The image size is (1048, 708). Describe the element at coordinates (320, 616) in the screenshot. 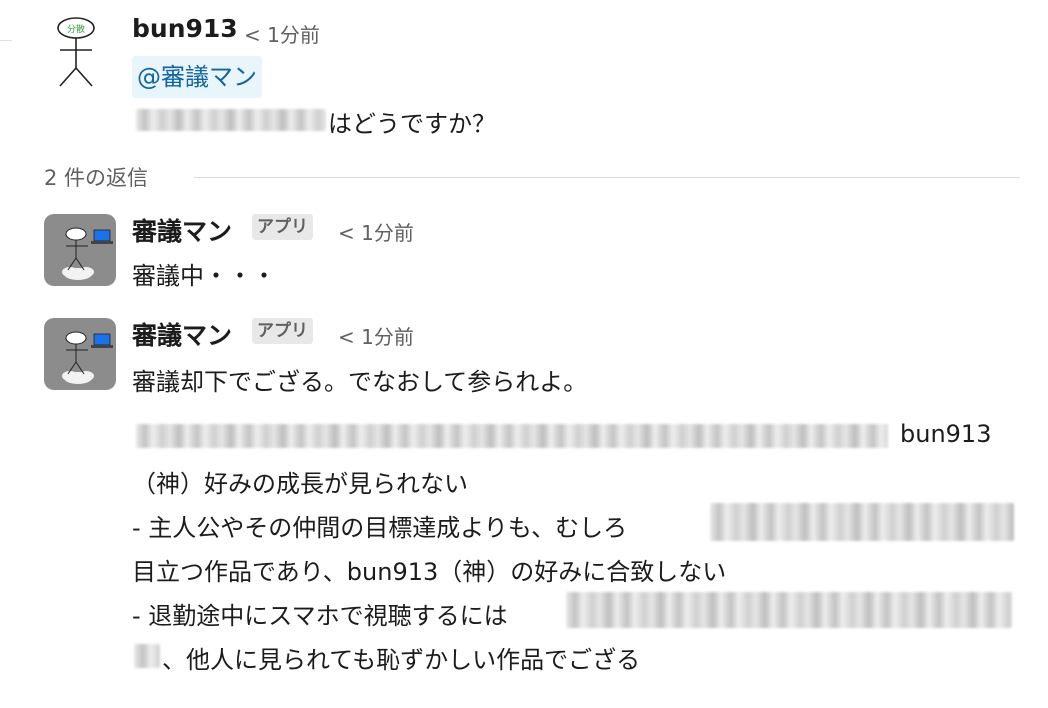

I see `reply-text-line: - 退勤途中にスマホで視聴するには` at that location.